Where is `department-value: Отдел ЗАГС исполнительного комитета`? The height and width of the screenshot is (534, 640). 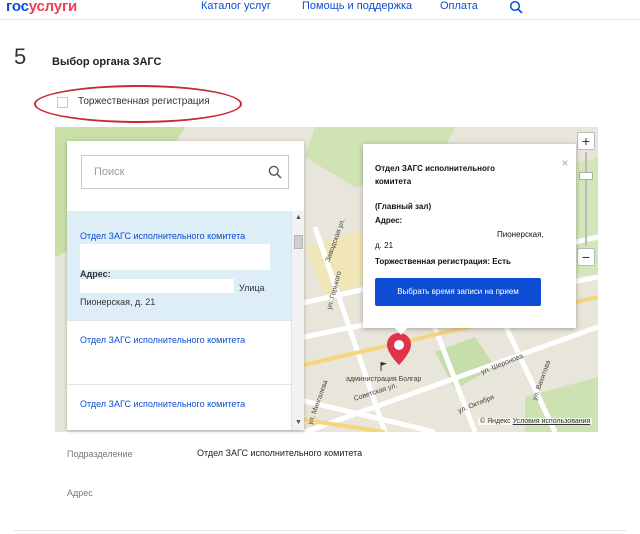 department-value: Отдел ЗАГС исполнительного комитета is located at coordinates (280, 453).